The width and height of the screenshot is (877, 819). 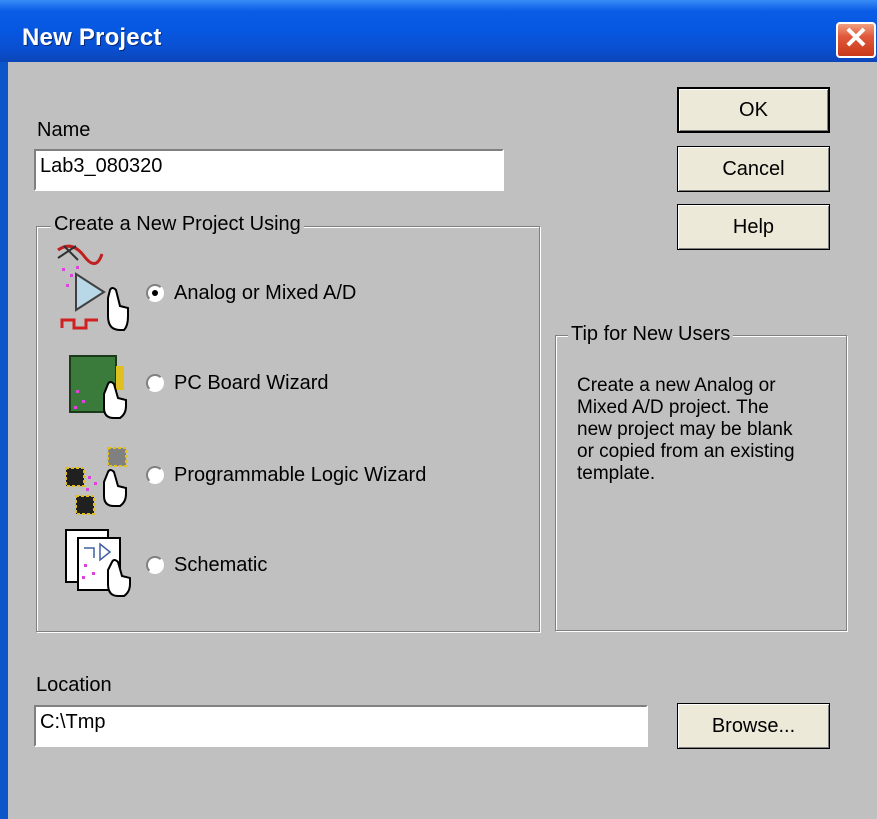 What do you see at coordinates (98, 387) in the screenshot?
I see `pc-board-icon` at bounding box center [98, 387].